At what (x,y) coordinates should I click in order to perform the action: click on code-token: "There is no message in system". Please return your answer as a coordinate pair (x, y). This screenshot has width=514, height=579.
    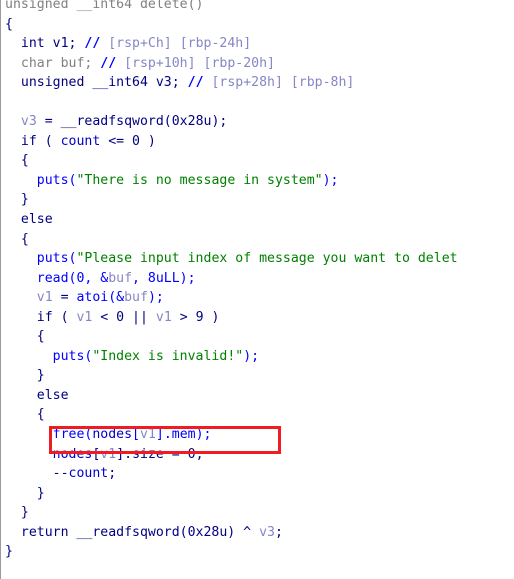
    Looking at the image, I should click on (199, 180).